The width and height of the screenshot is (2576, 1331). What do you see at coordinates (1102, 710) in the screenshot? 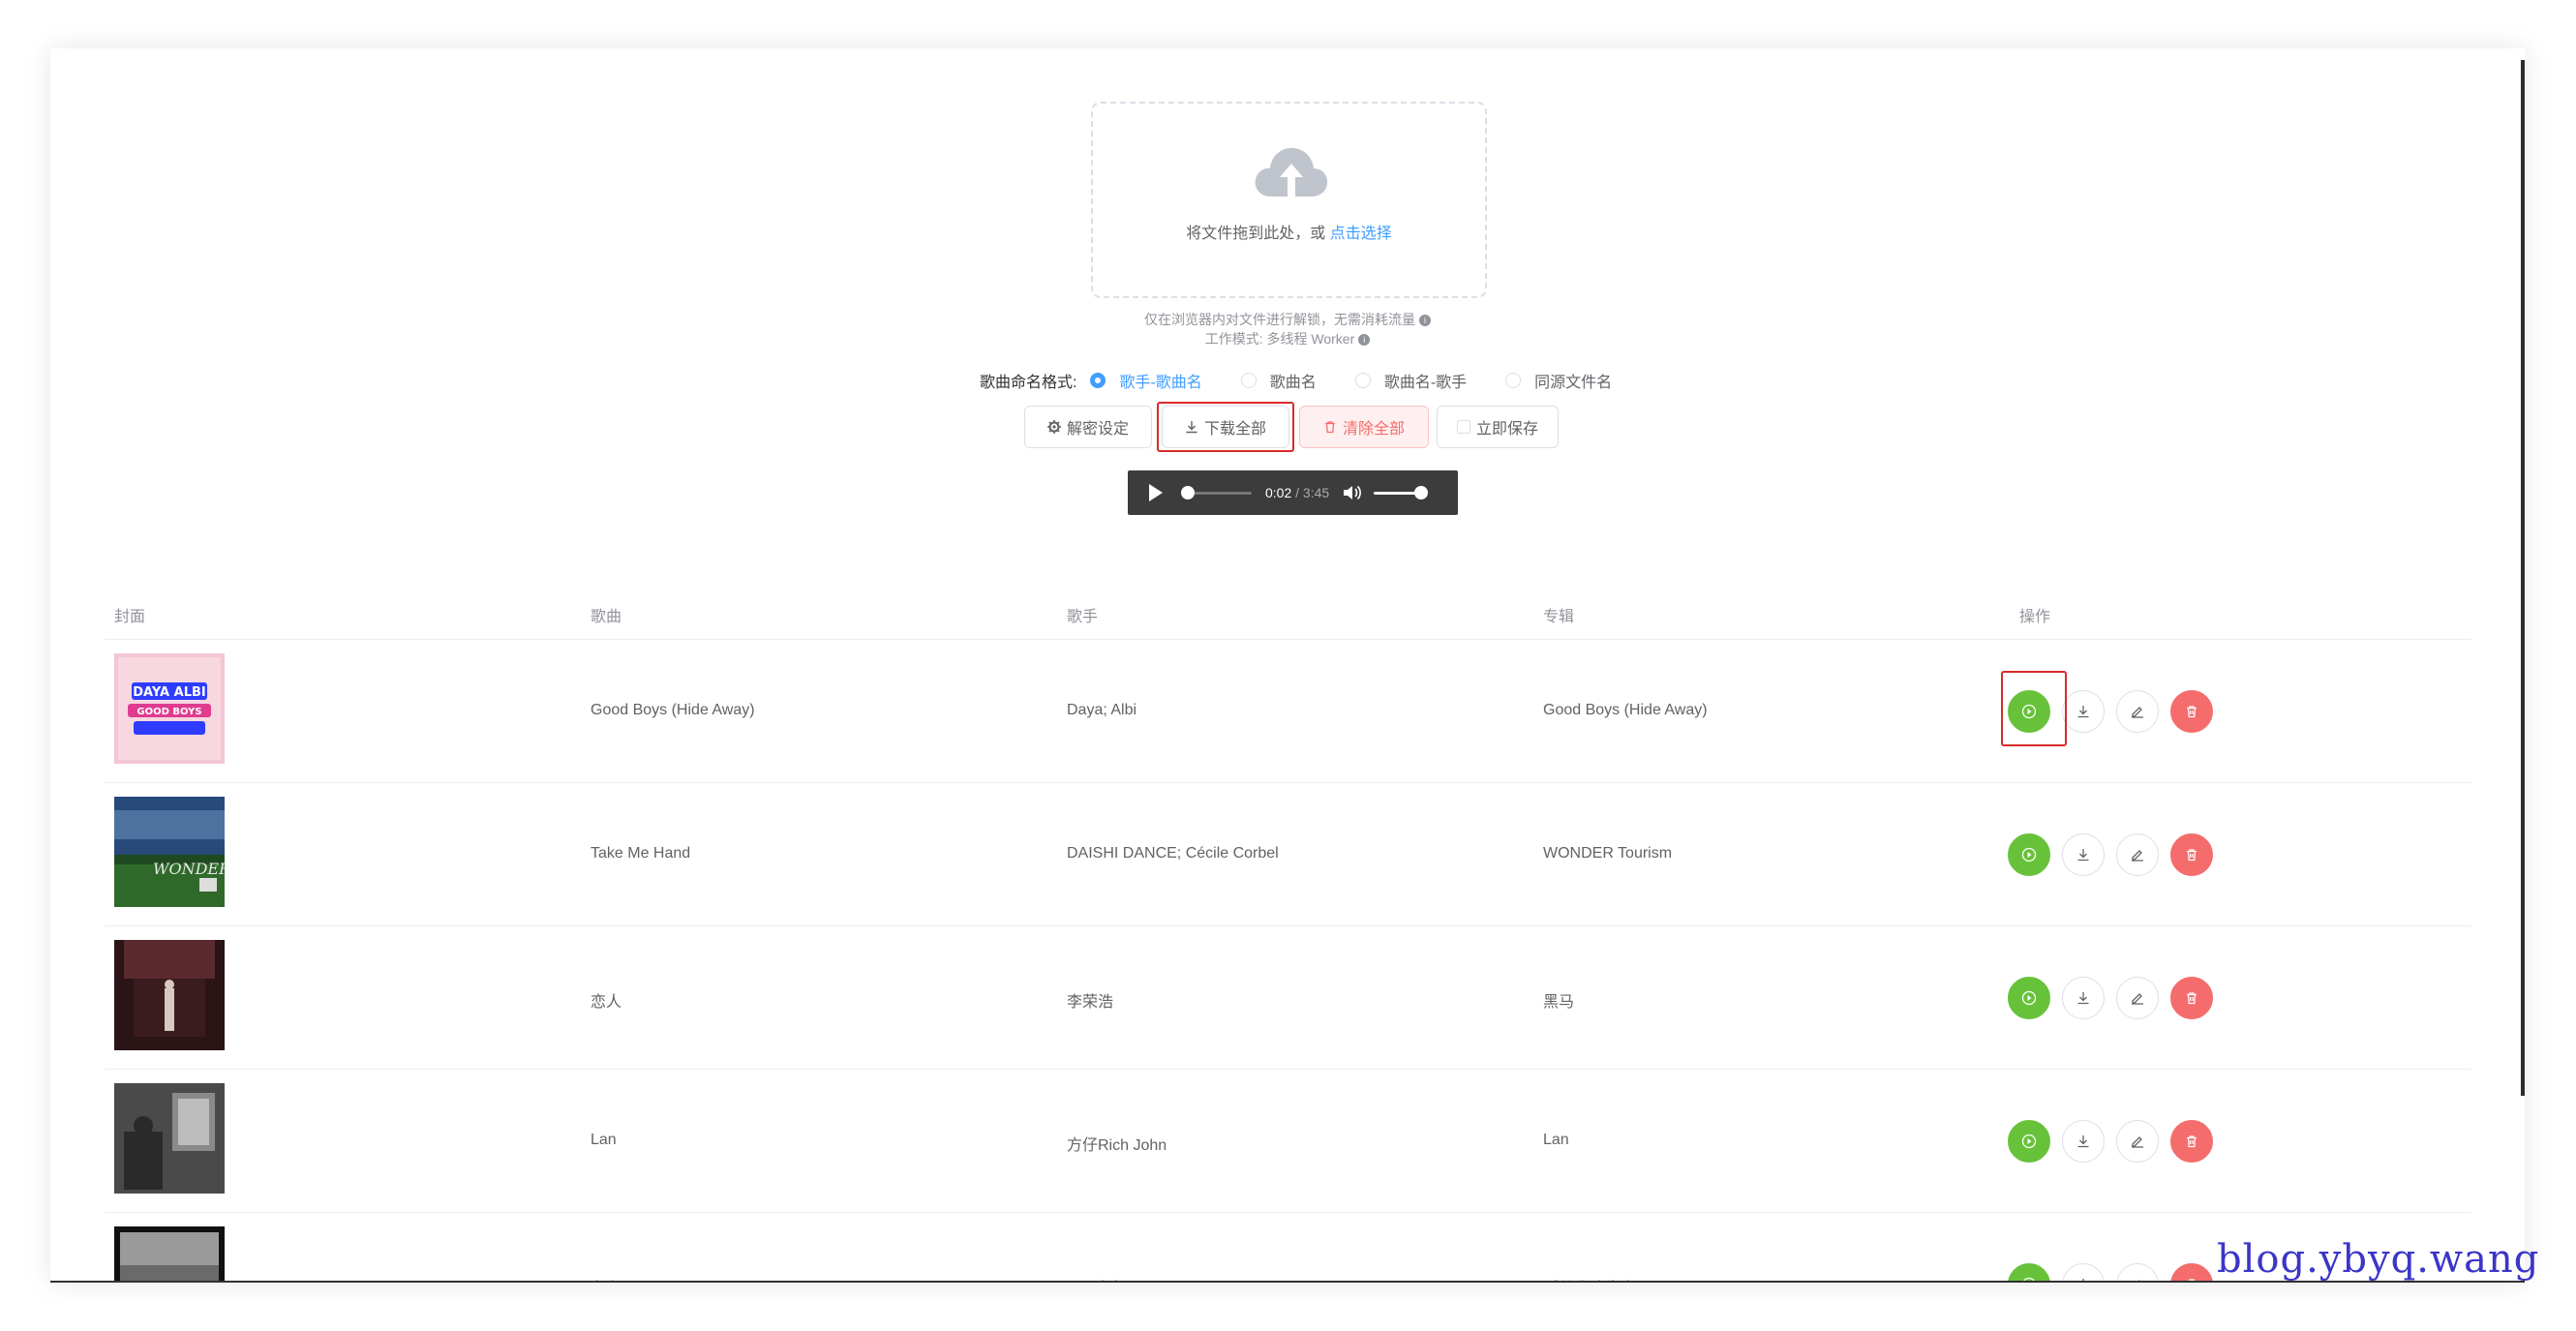
I see `song-artist: Daya; Albi` at bounding box center [1102, 710].